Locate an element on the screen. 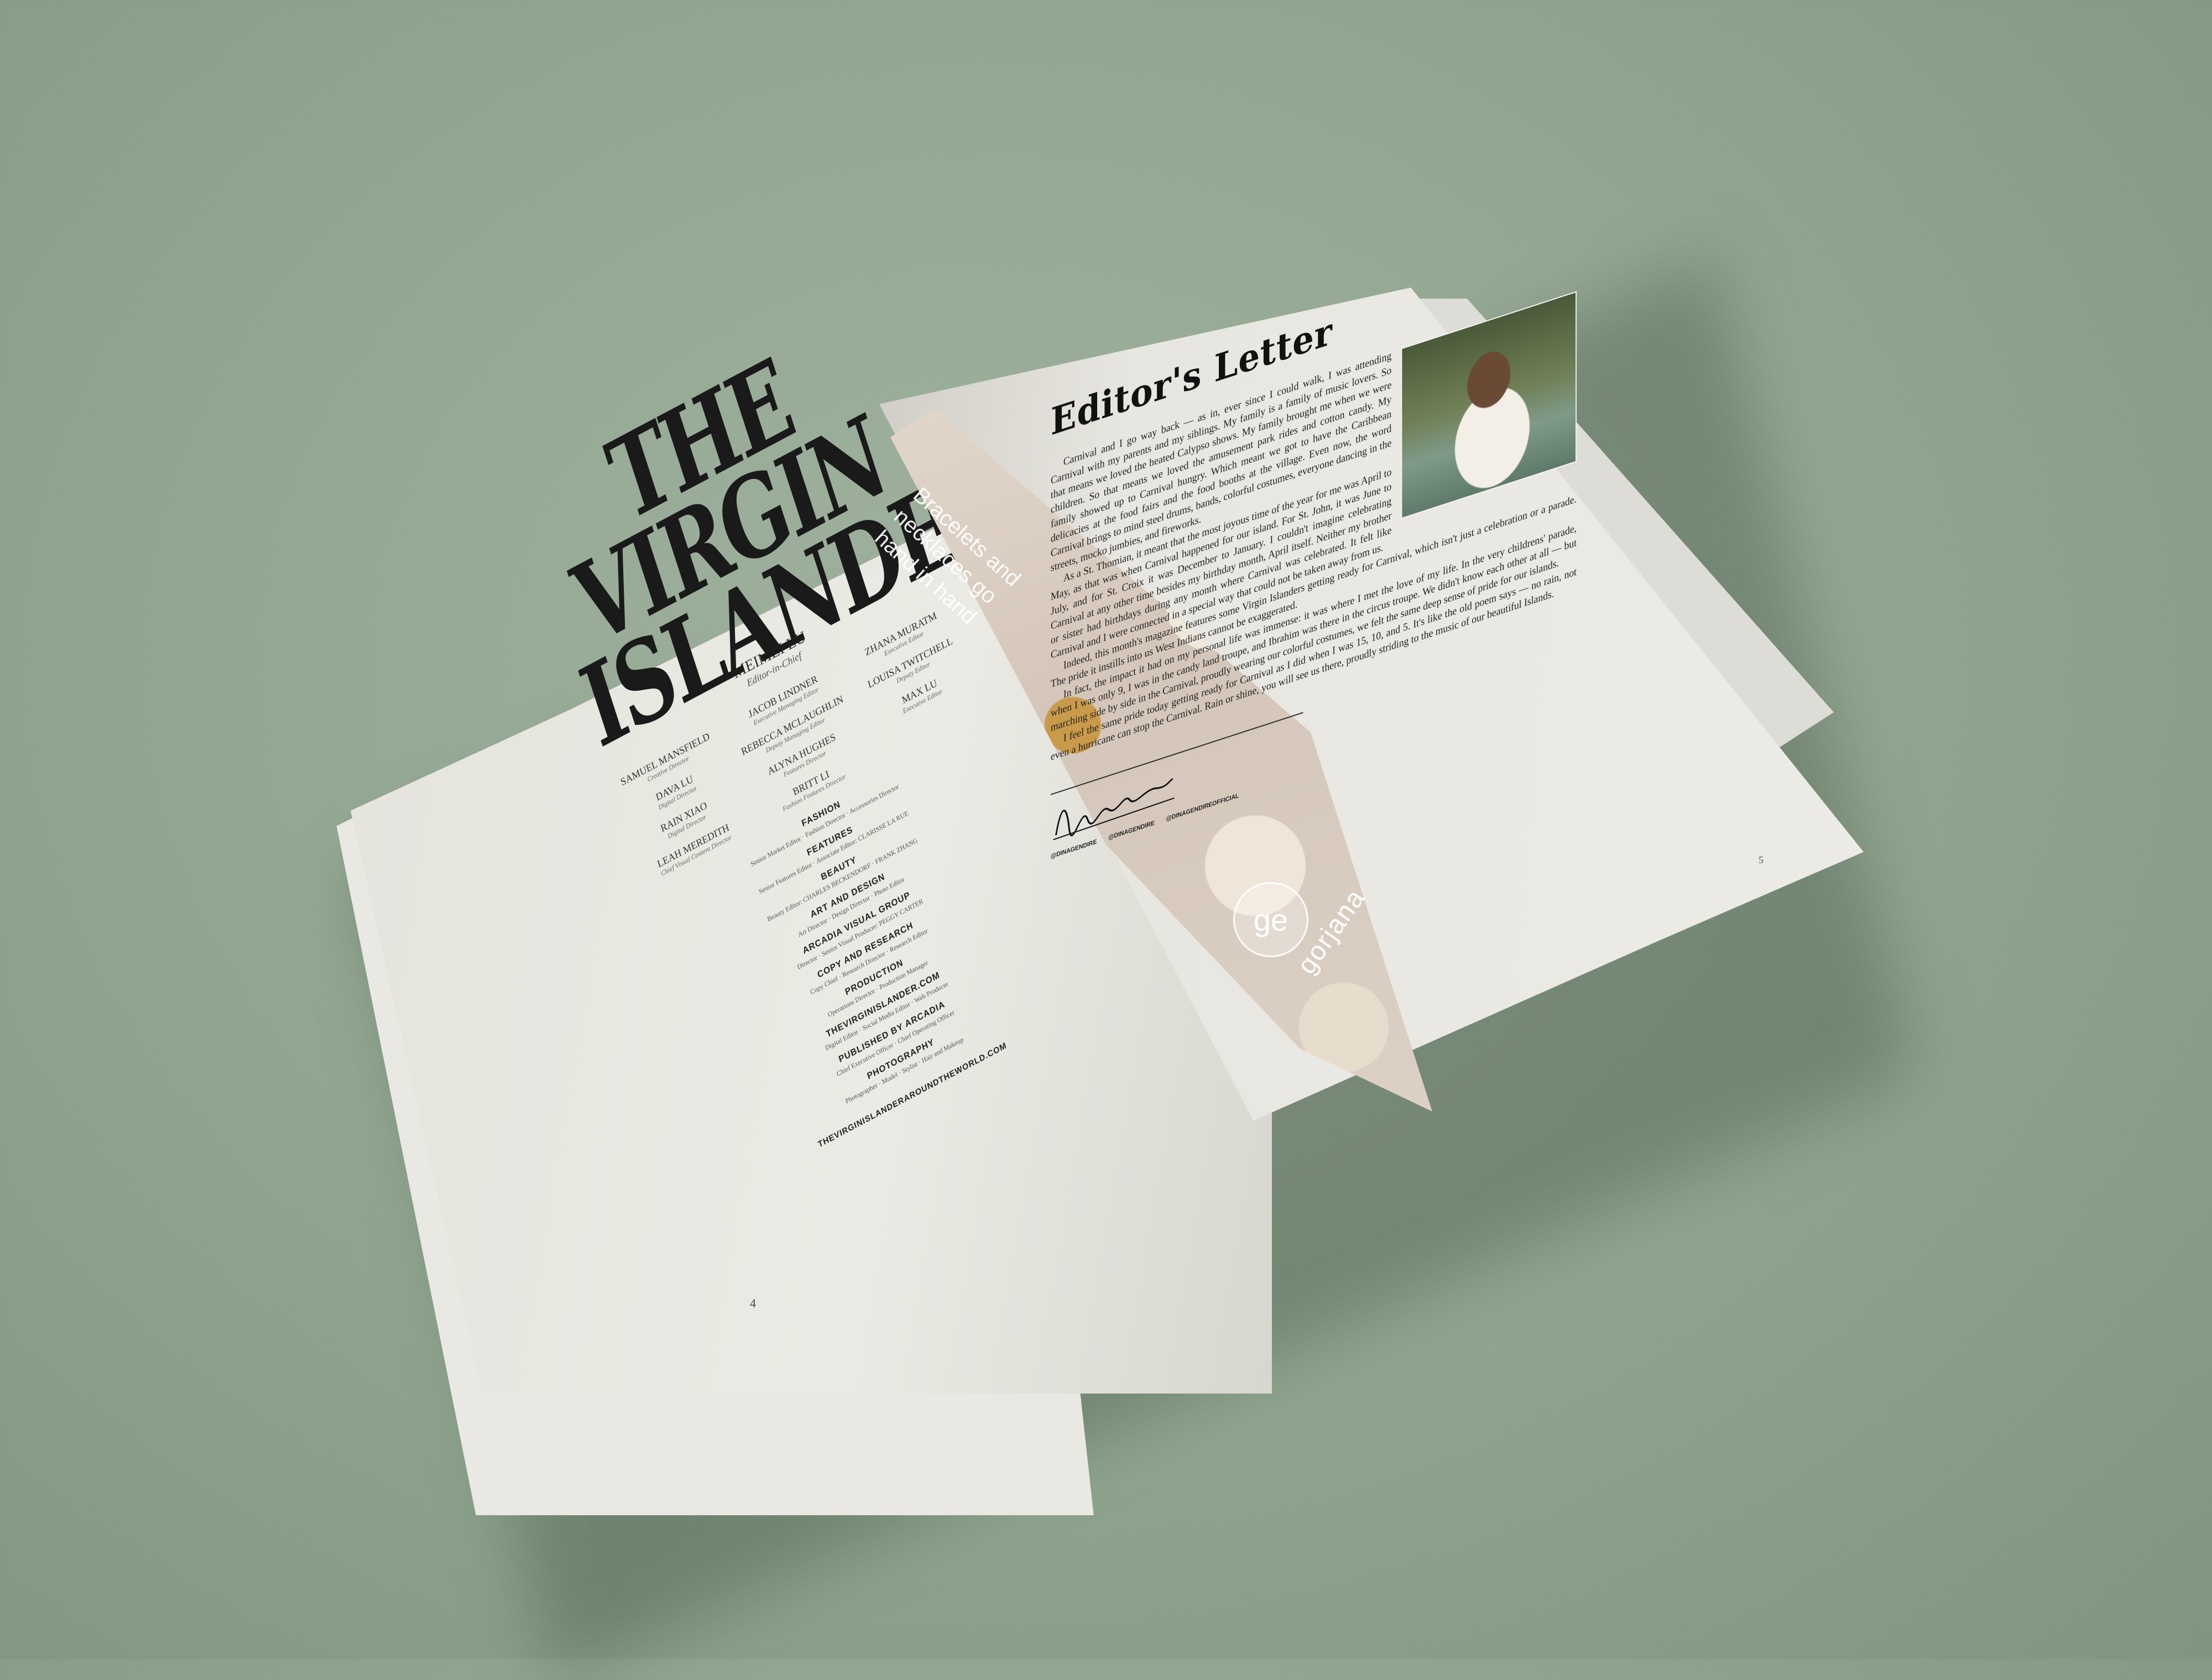 This screenshot has width=2212, height=1680. page-number-left: 4 is located at coordinates (753, 1303).